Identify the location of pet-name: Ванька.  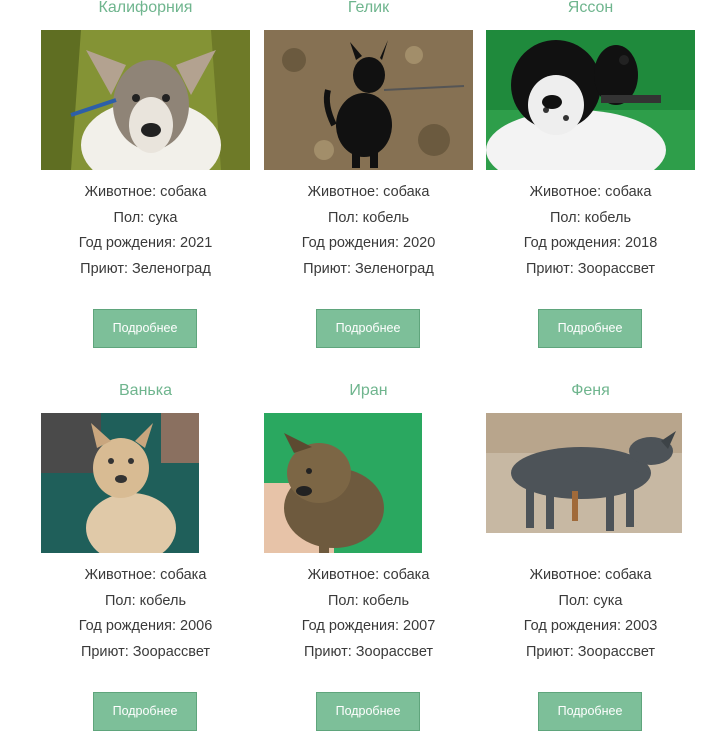
(145, 391).